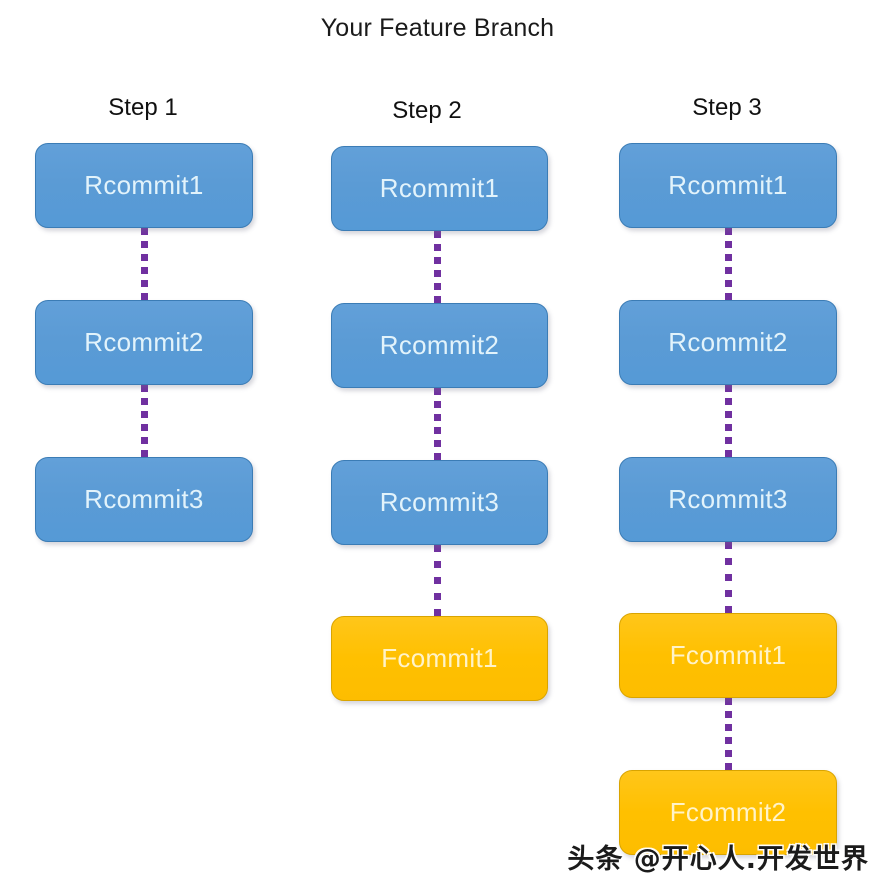  I want to click on commit-node-s3-rcommit1: Rcommit1, so click(728, 185).